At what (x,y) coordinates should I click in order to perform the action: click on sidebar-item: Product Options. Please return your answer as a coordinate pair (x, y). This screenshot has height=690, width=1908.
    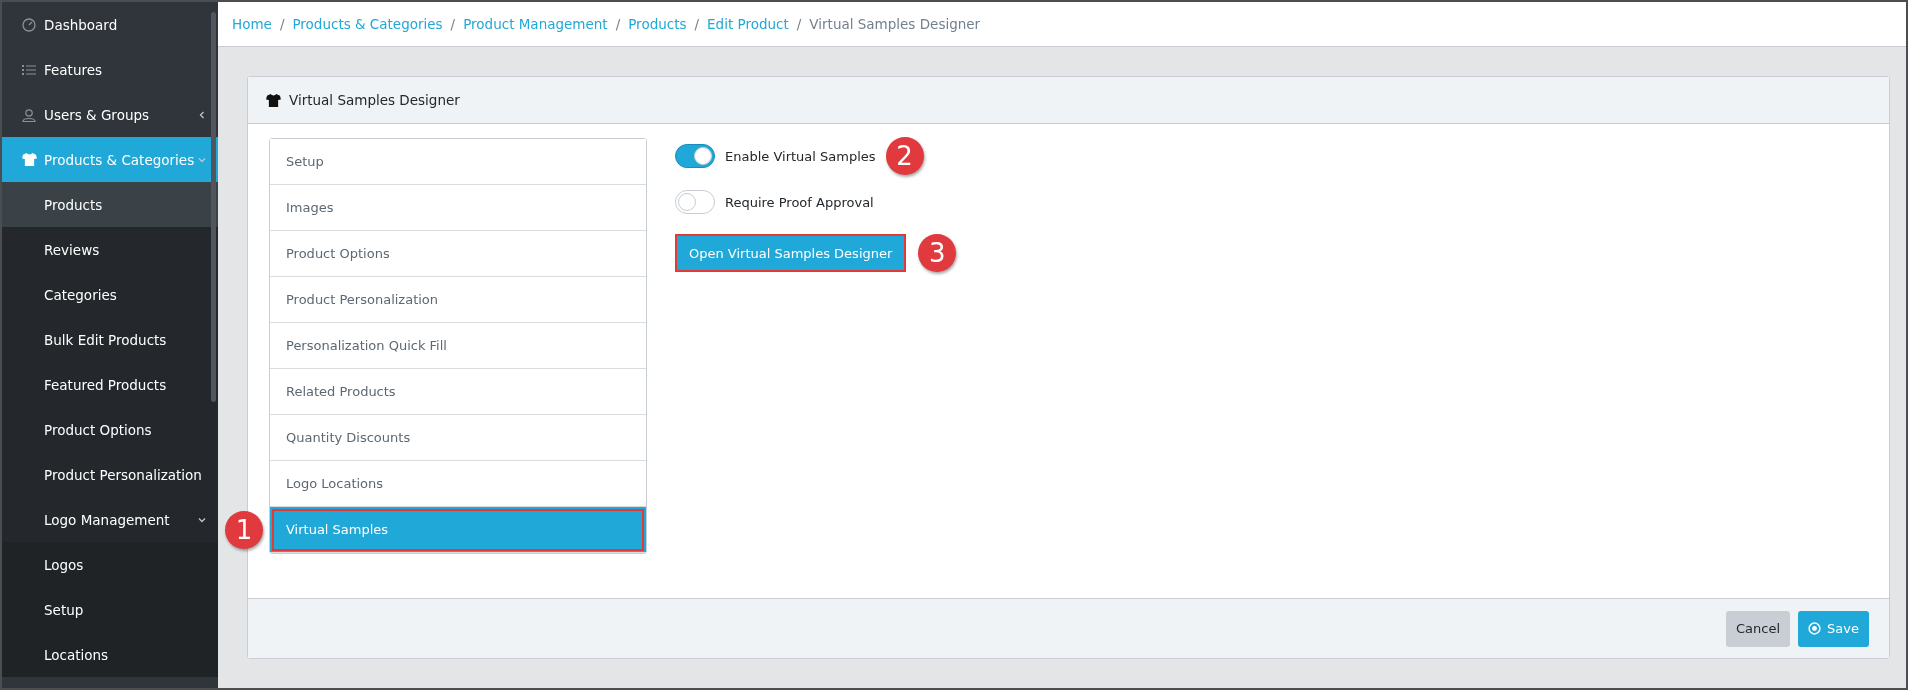
    Looking at the image, I should click on (110, 429).